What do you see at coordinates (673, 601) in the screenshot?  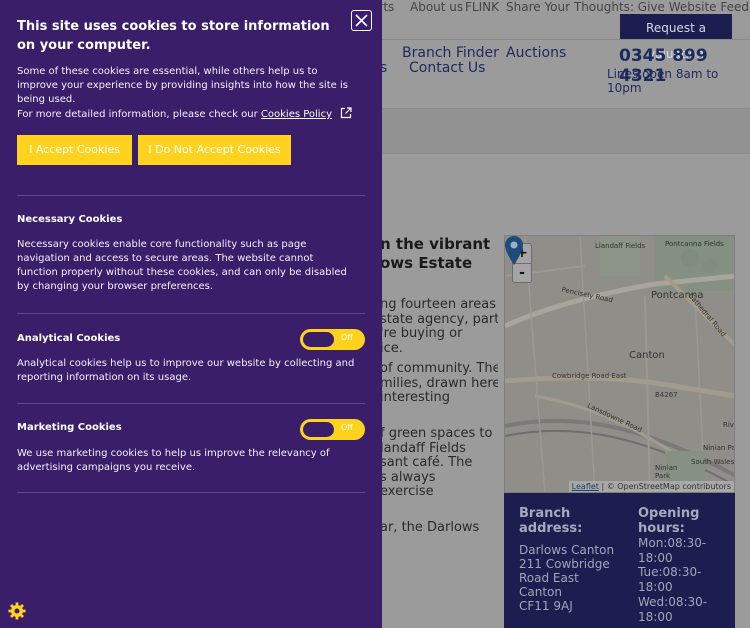 I see `hours-line: Wed:08:30-` at bounding box center [673, 601].